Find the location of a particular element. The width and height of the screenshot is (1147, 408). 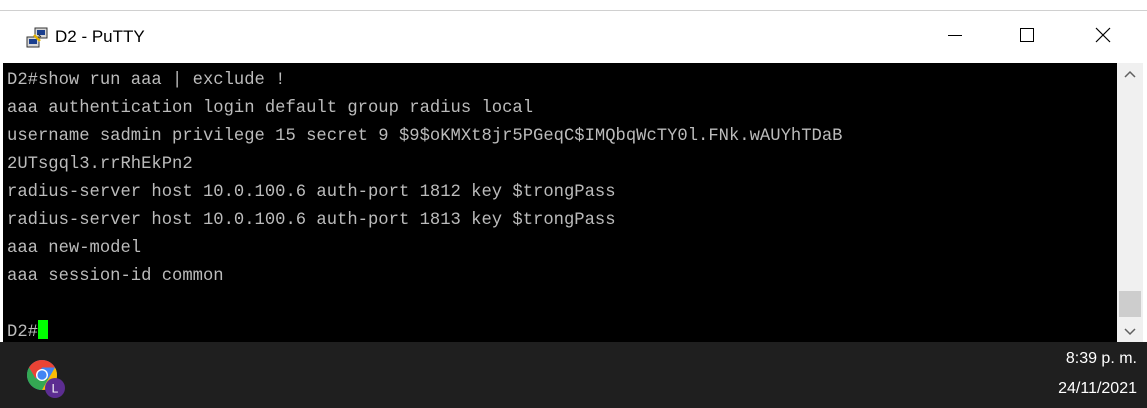

chevron-down-icon is located at coordinates (1130, 332).